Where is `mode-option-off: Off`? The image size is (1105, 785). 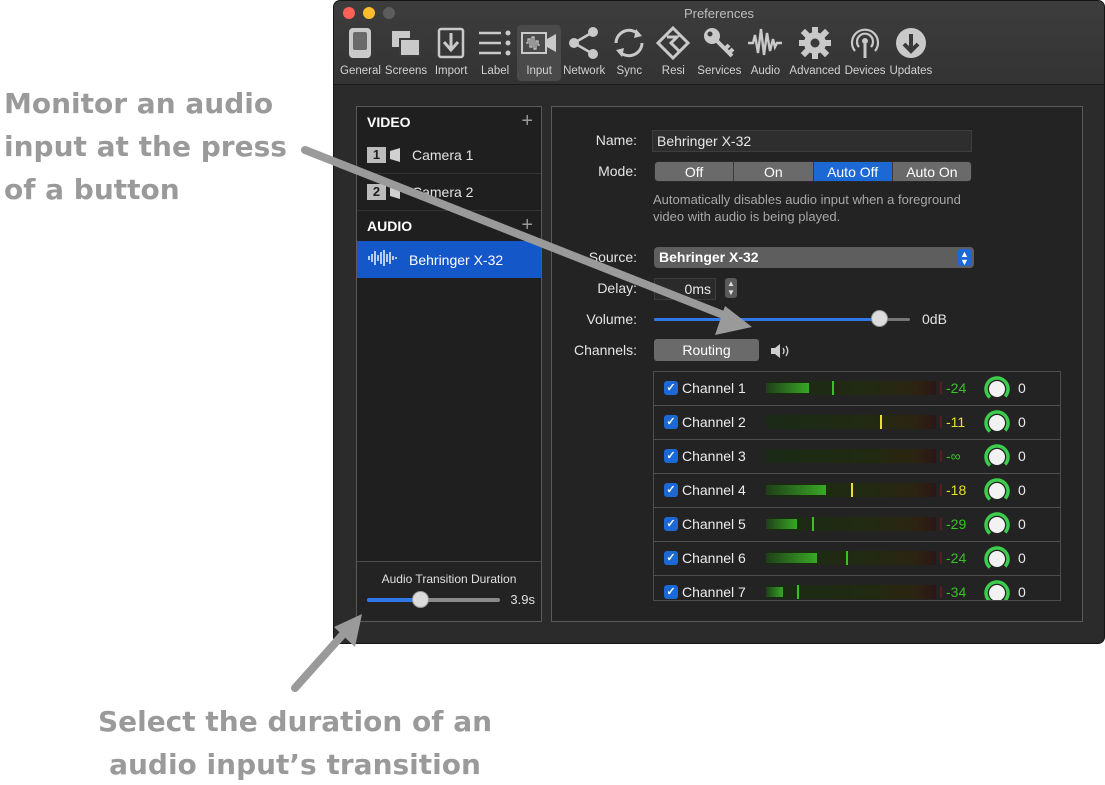
mode-option-off: Off is located at coordinates (695, 171).